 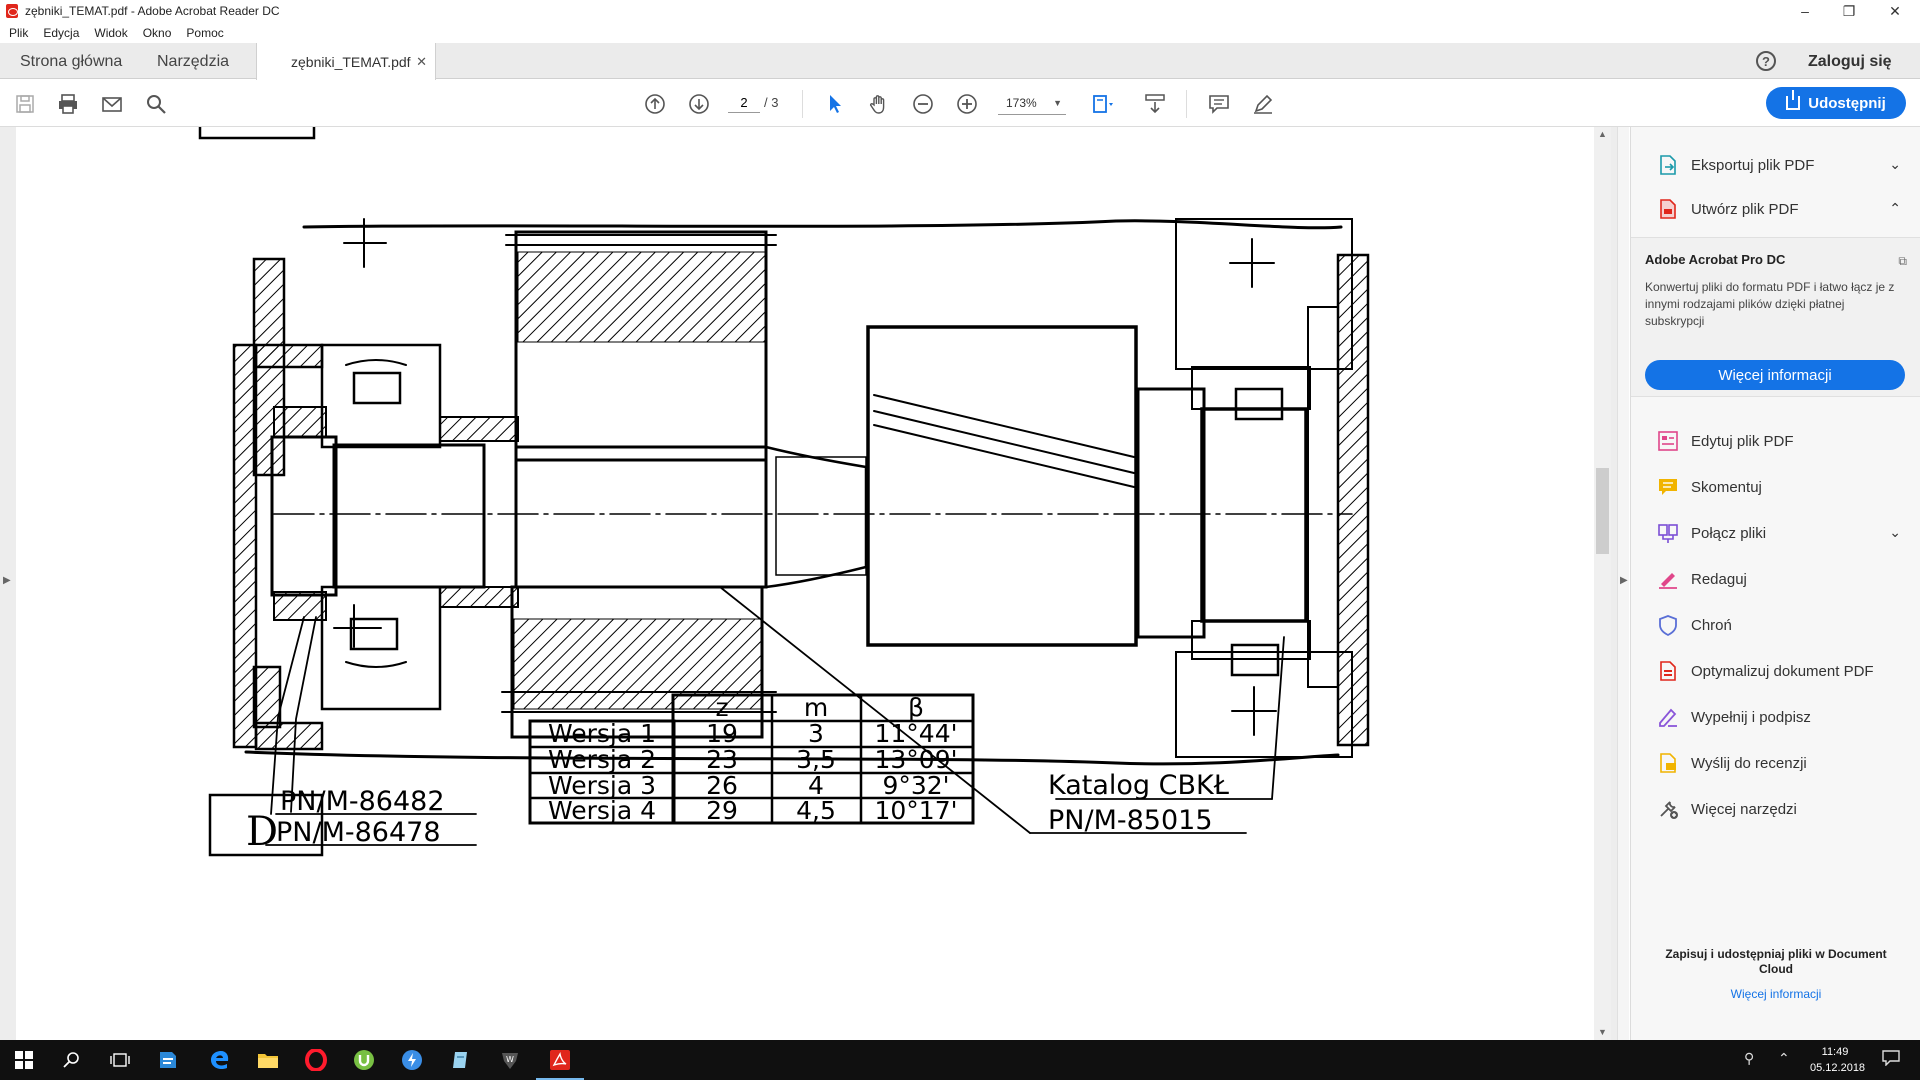 What do you see at coordinates (655, 104) in the screenshot?
I see `previous-page-icon` at bounding box center [655, 104].